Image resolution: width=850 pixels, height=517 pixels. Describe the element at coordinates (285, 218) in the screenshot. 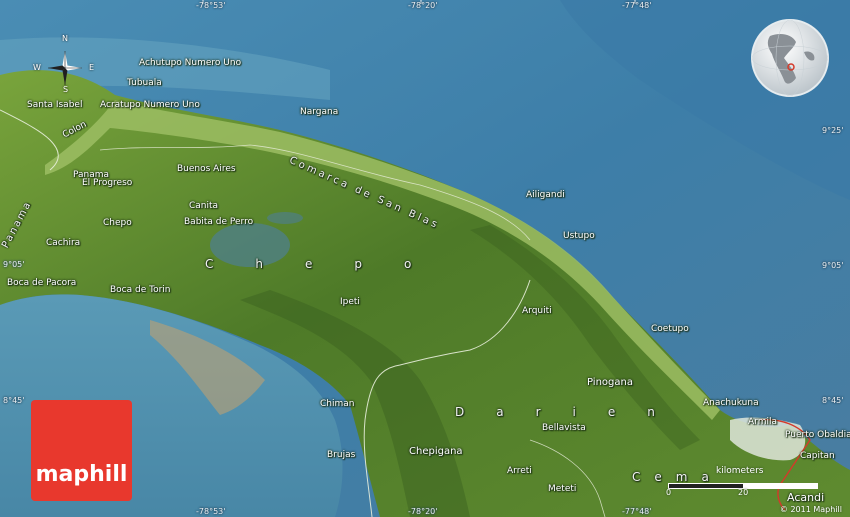

I see `lake-inlet` at that location.